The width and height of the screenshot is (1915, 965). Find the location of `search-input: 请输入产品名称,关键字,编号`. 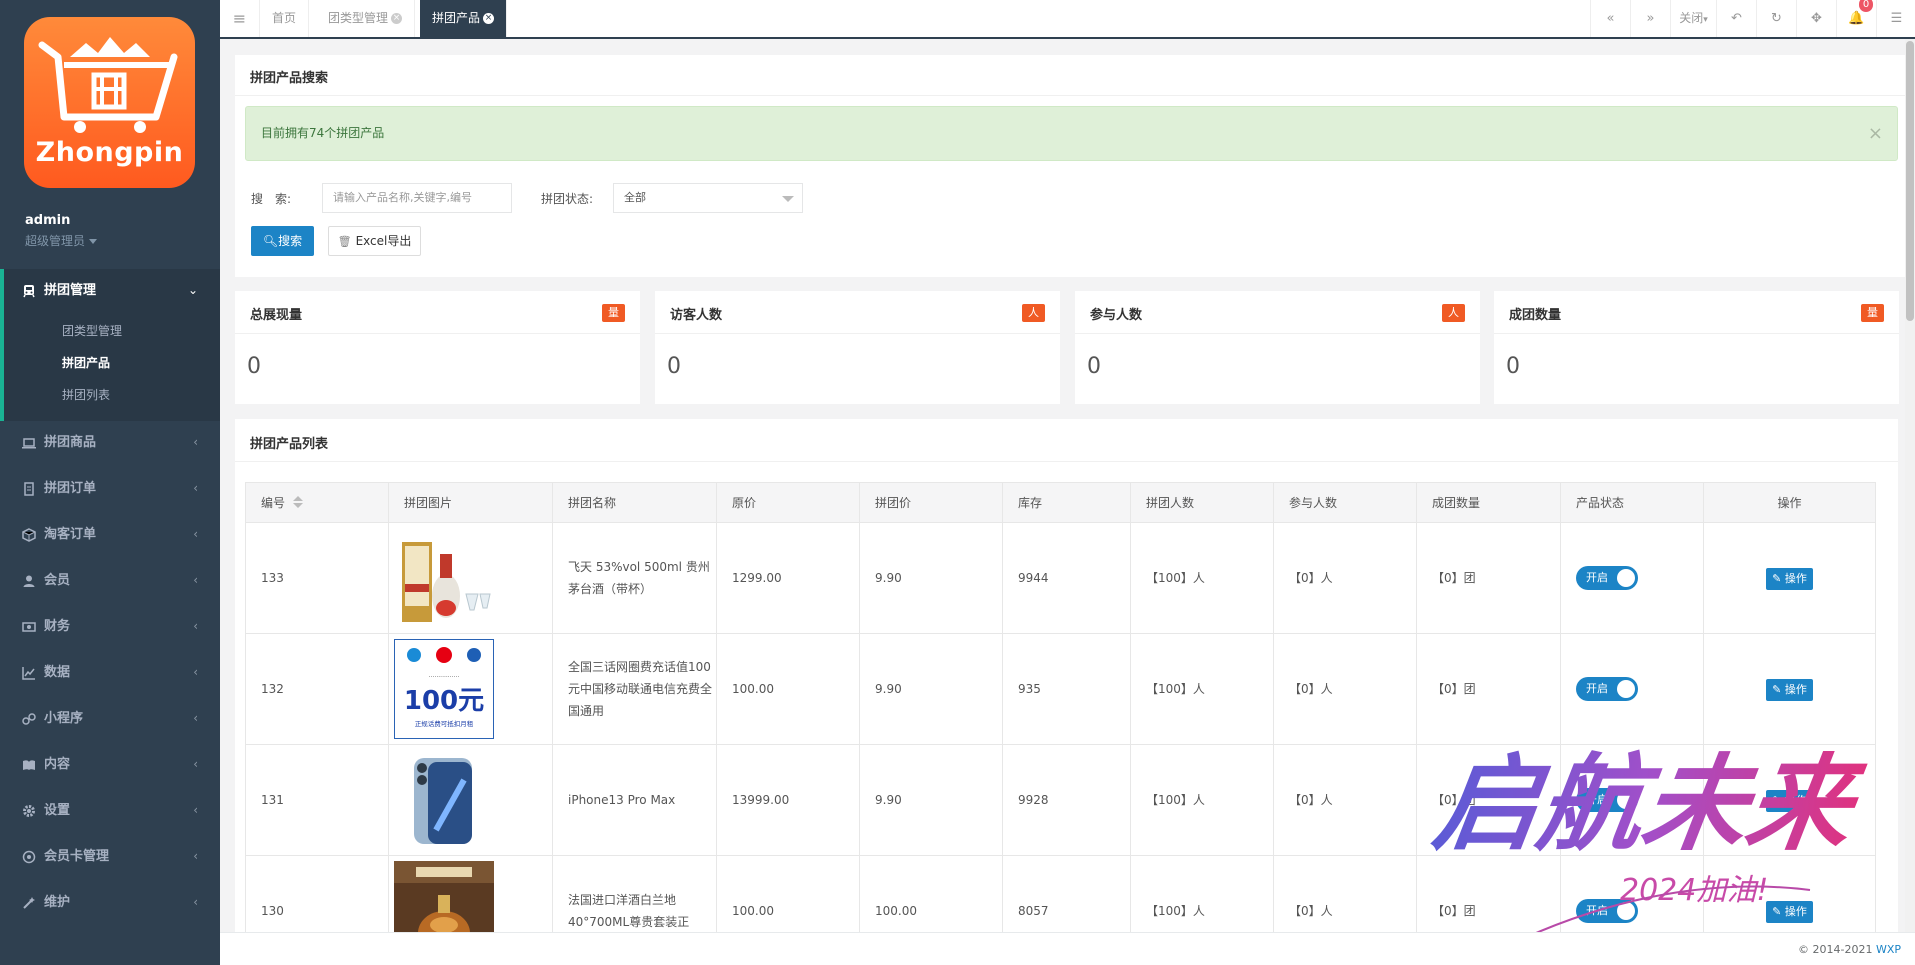

search-input: 请输入产品名称,关键字,编号 is located at coordinates (417, 198).